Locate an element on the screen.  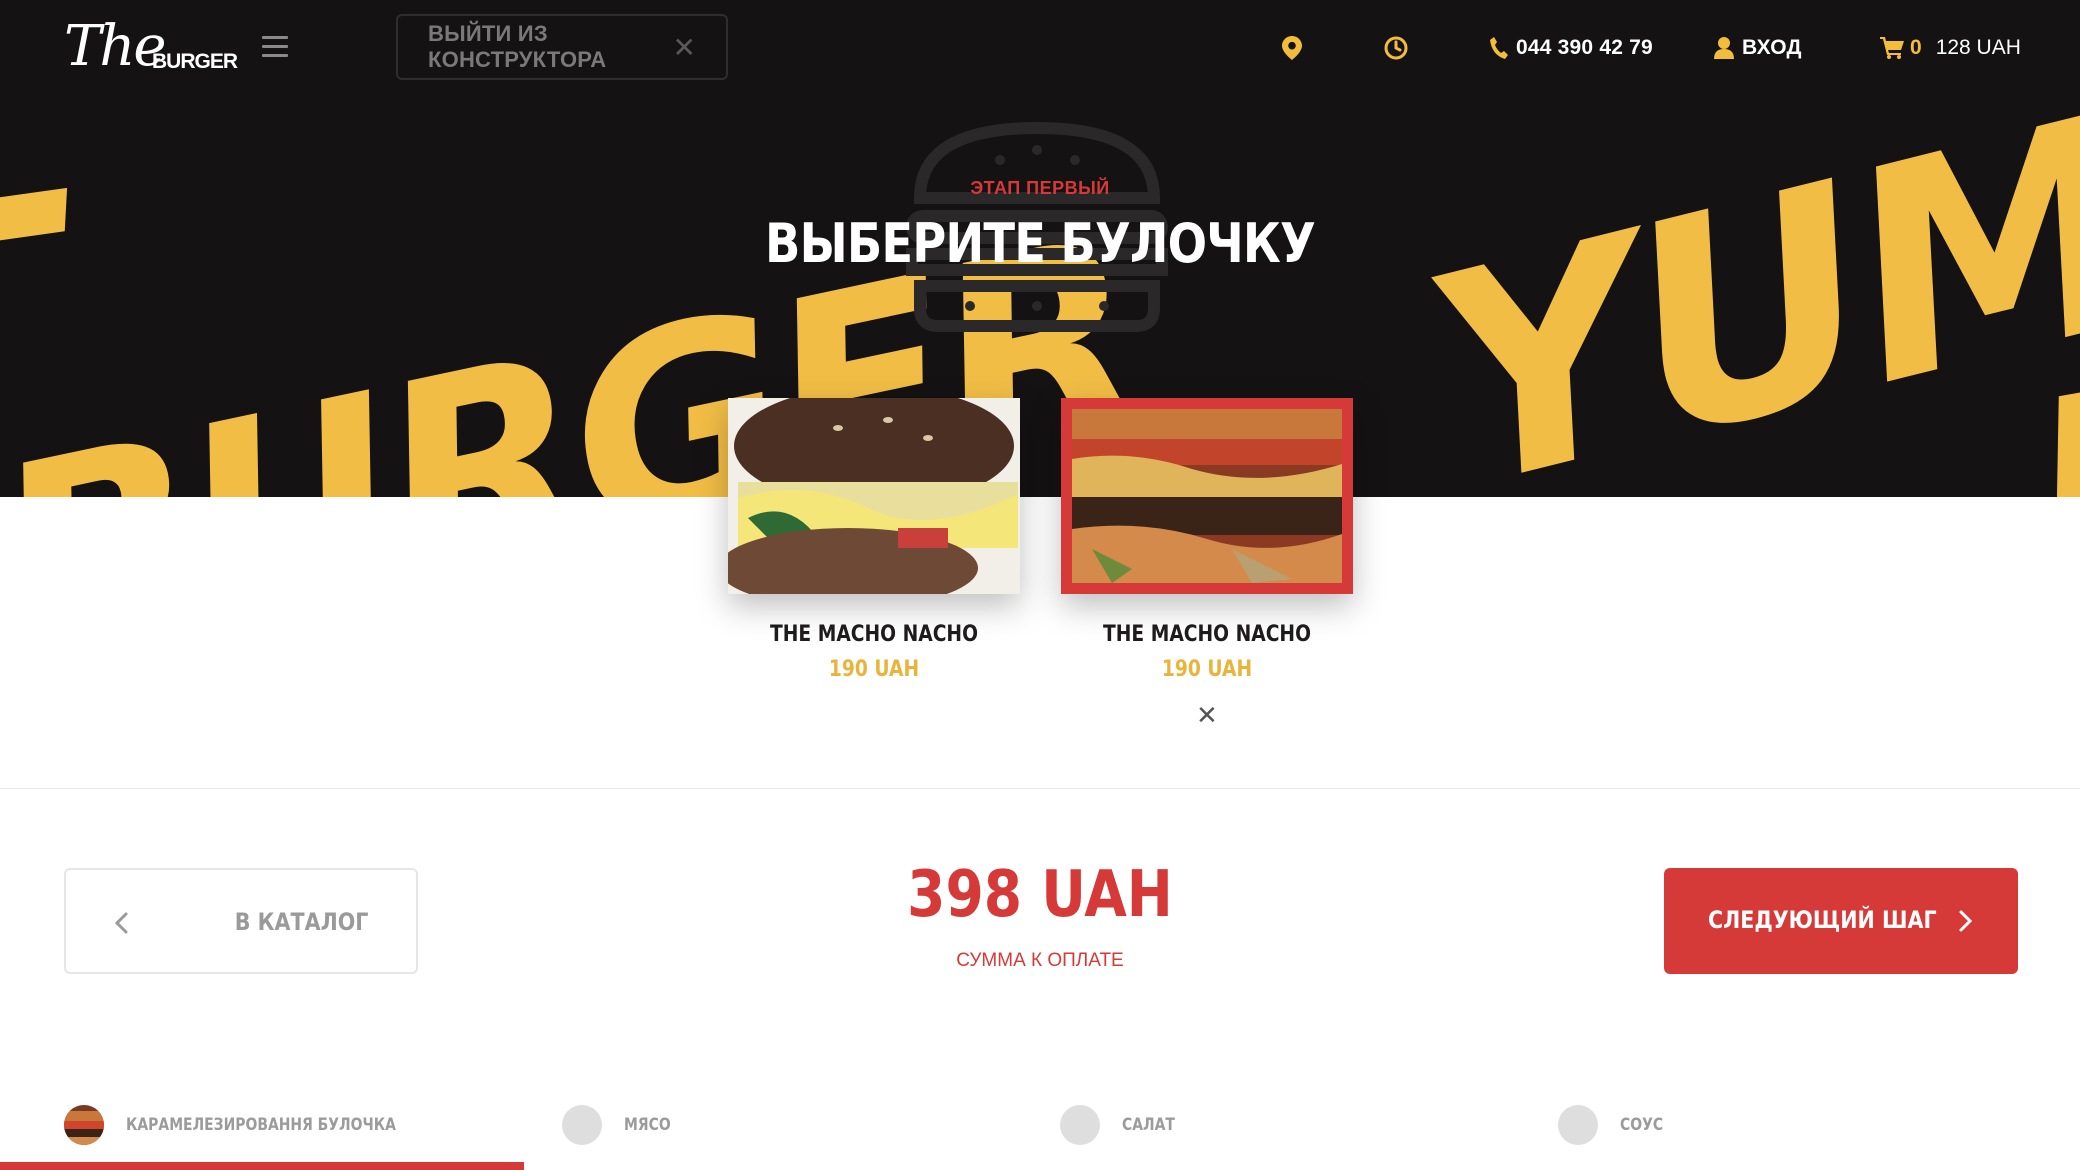
clock-icon is located at coordinates (1396, 48).